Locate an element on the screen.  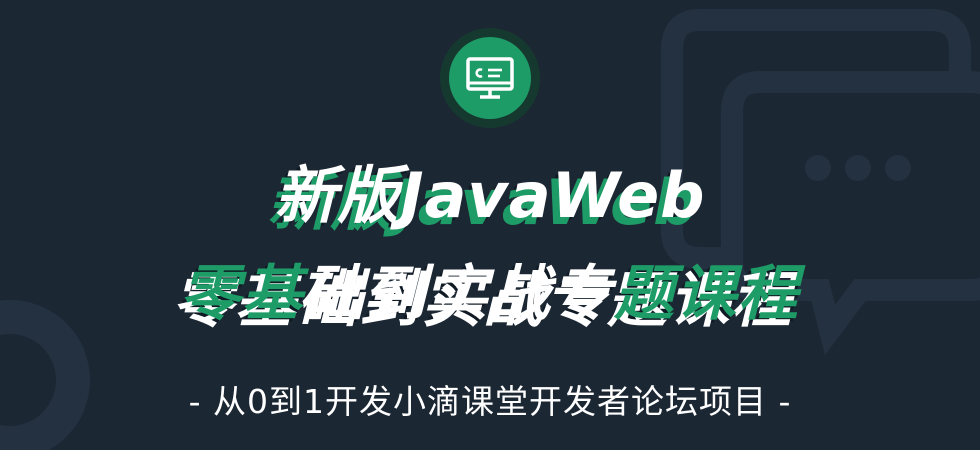
title-line1-en: JavaWeb is located at coordinates (553, 195).